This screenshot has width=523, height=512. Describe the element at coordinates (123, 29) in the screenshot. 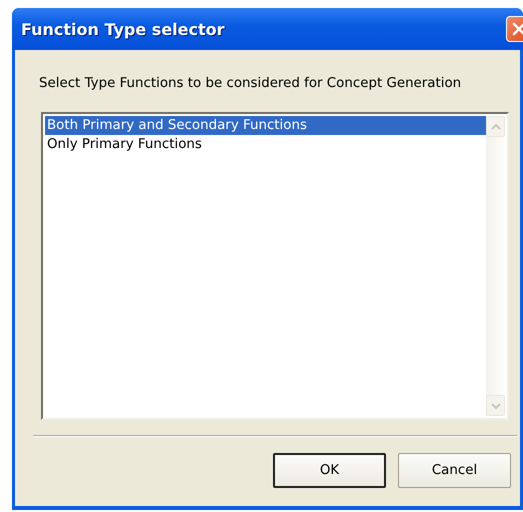

I see `window-title: Function Type selector` at that location.